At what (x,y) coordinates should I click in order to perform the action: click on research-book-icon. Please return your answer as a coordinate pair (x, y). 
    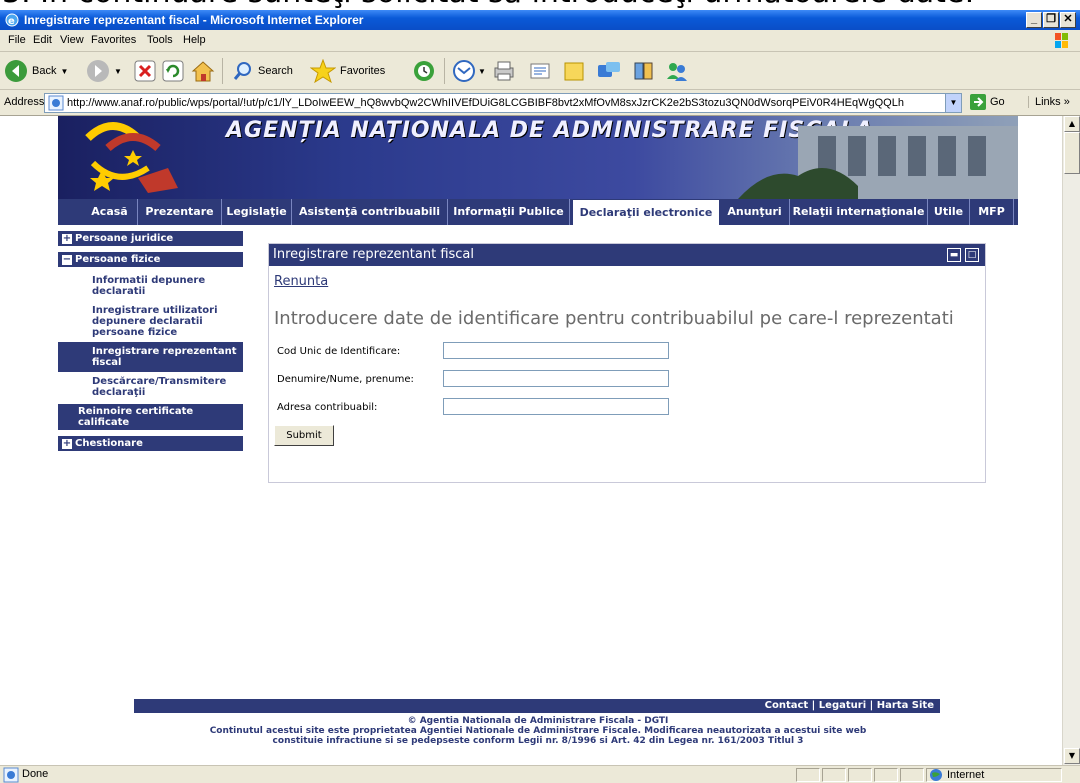
    Looking at the image, I should click on (643, 71).